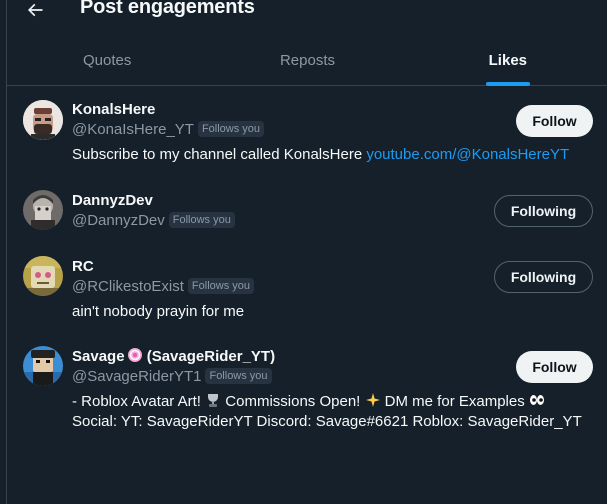 The height and width of the screenshot is (504, 607). I want to click on display-name: RC, so click(83, 266).